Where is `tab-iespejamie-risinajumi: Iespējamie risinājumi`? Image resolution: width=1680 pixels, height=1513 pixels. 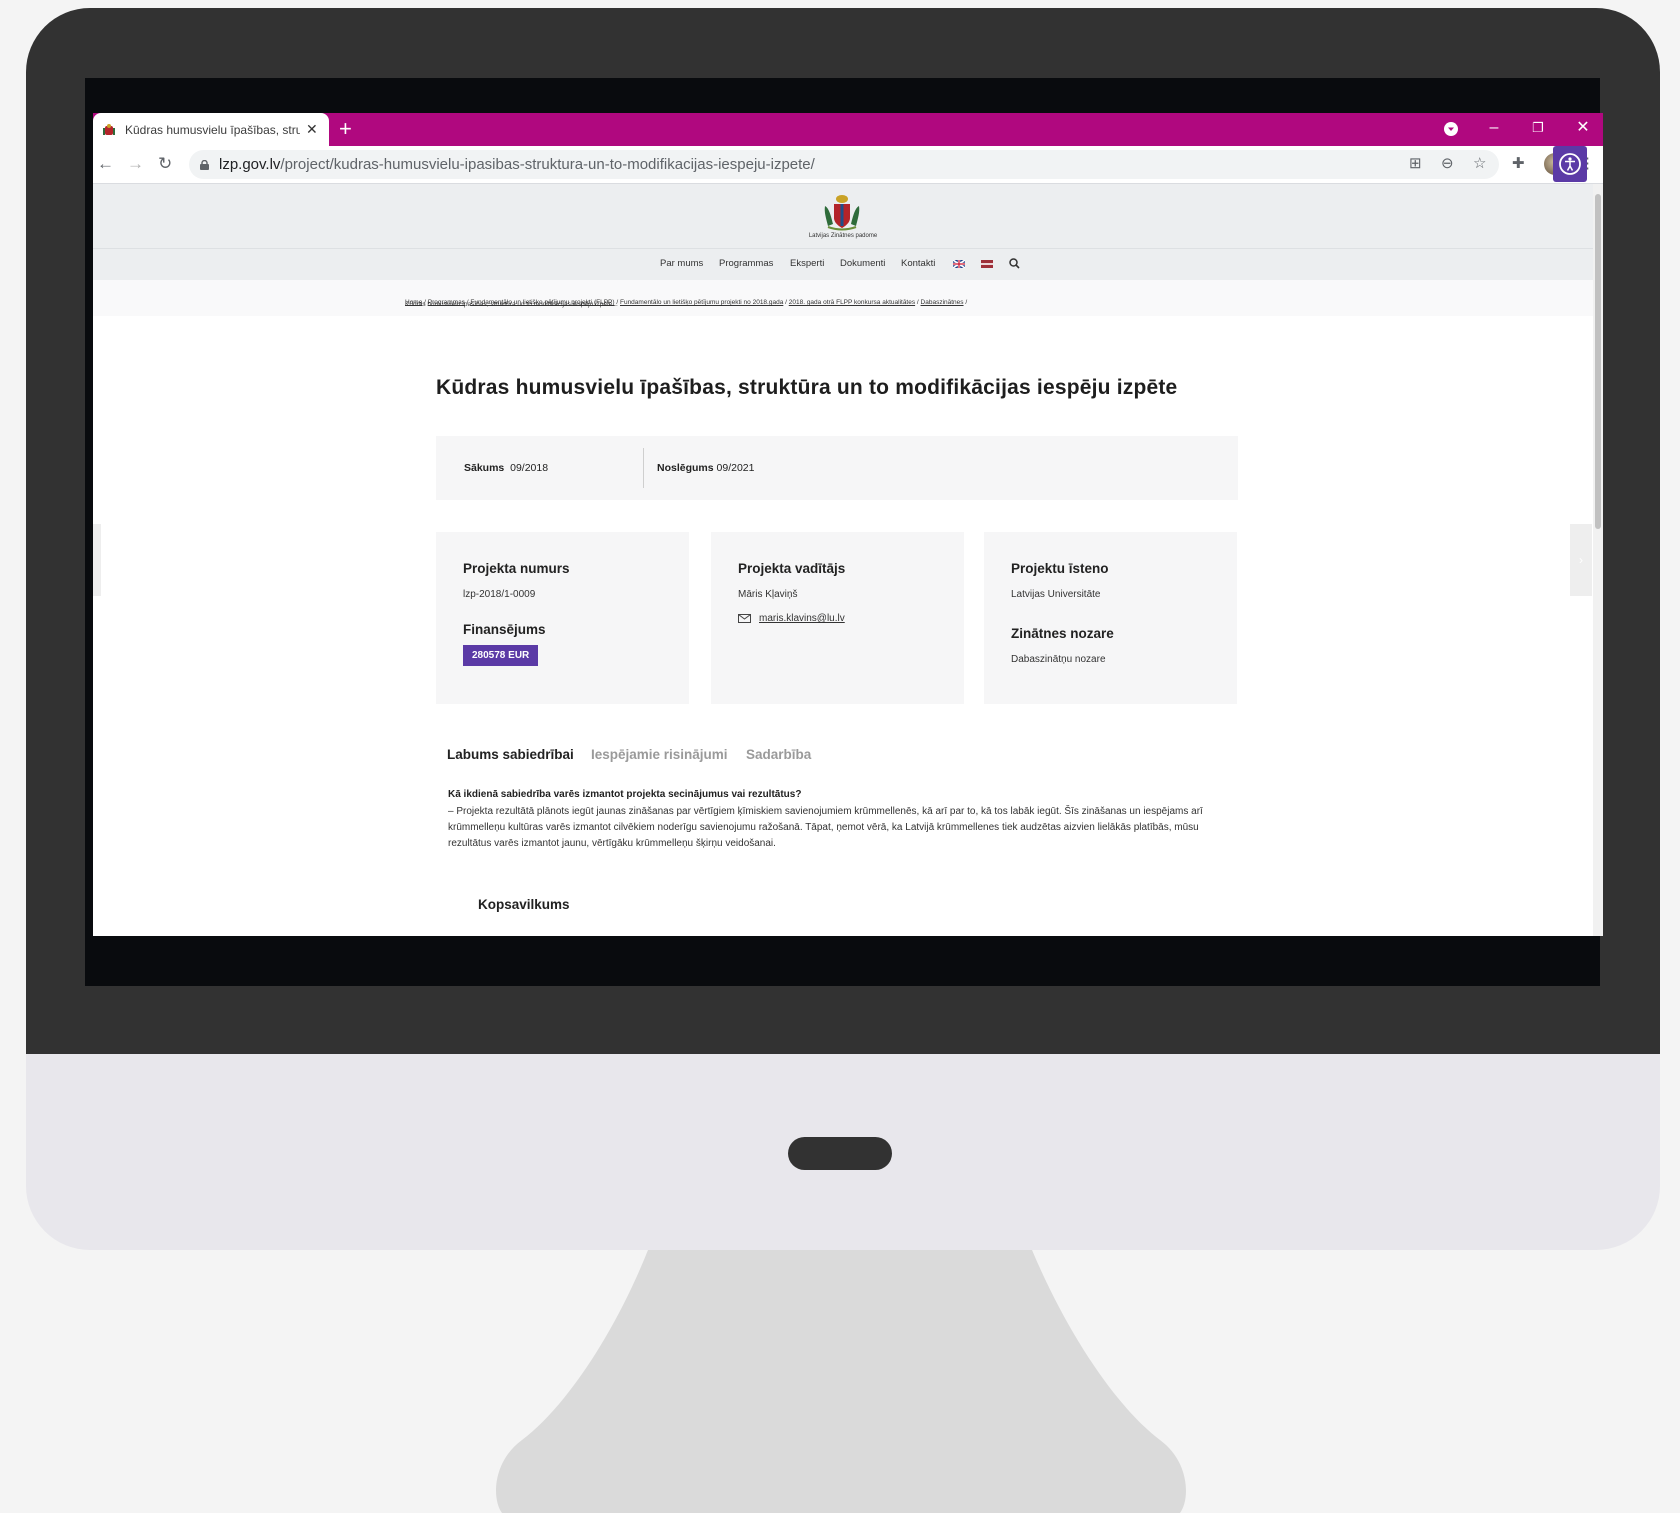 tab-iespejamie-risinajumi: Iespējamie risinājumi is located at coordinates (659, 754).